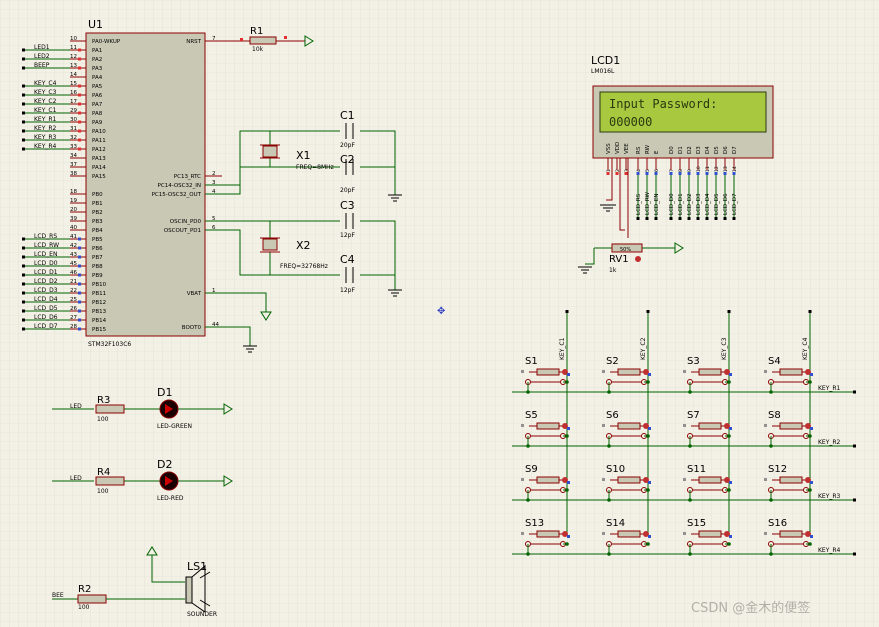 The height and width of the screenshot is (627, 879). Describe the element at coordinates (73, 174) in the screenshot. I see `pin-number: 38` at that location.